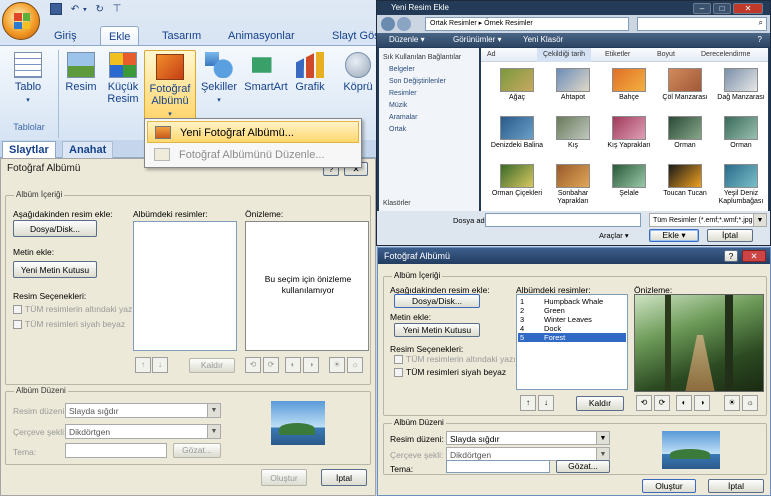  What do you see at coordinates (99, 9) in the screenshot?
I see `redo-icon: ↻` at bounding box center [99, 9].